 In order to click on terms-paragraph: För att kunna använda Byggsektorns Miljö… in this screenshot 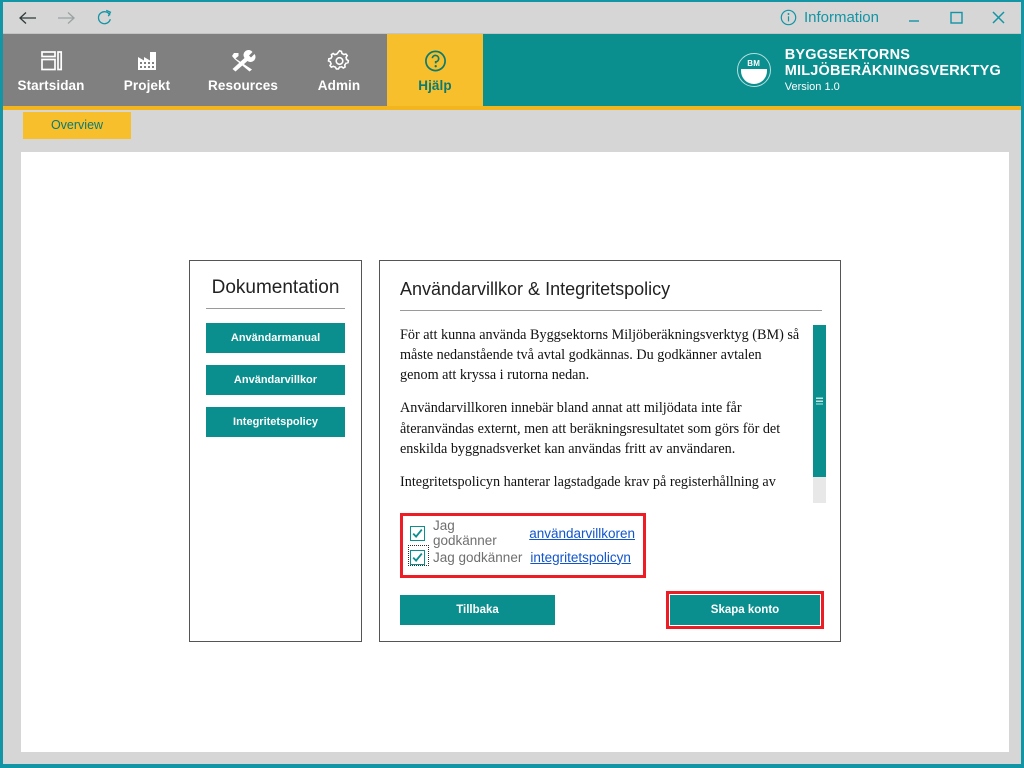, I will do `click(600, 355)`.